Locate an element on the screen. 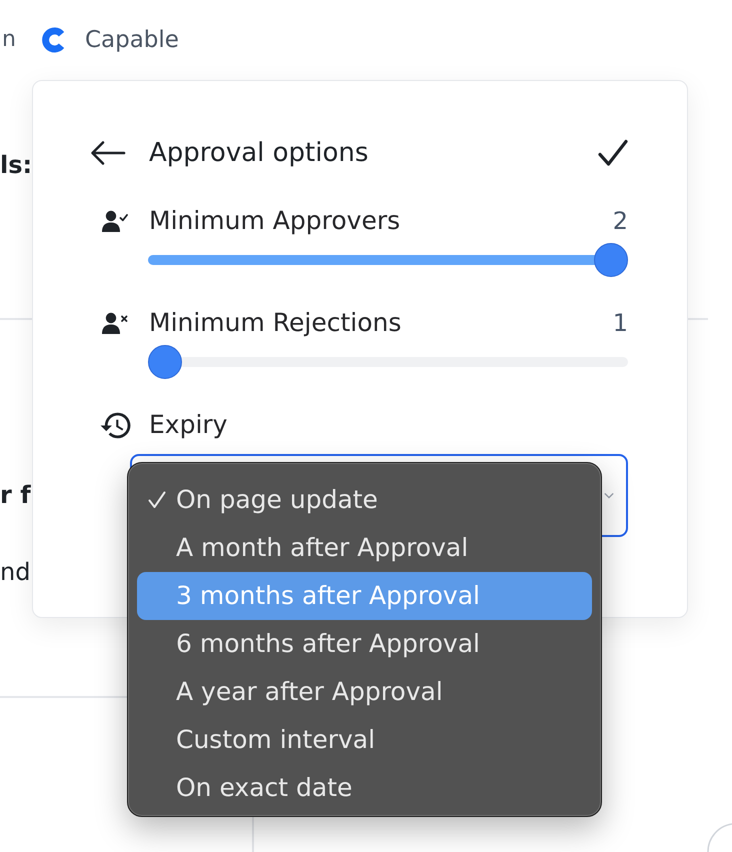 Image resolution: width=732 pixels, height=852 pixels. brand-name: Capable is located at coordinates (131, 40).